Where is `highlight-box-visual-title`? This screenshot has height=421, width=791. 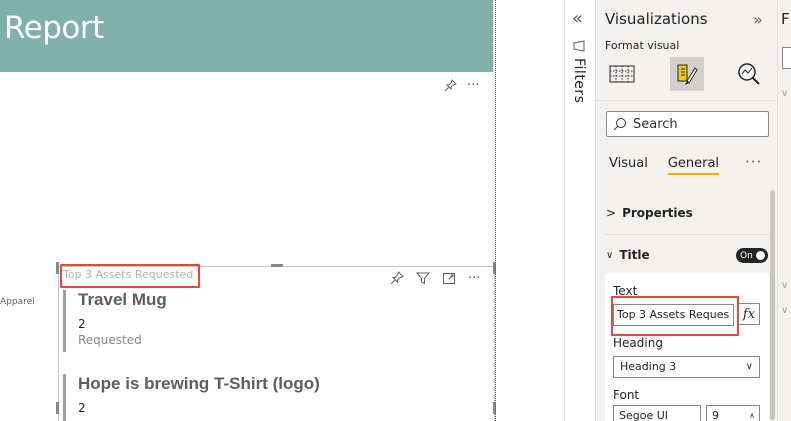
highlight-box-visual-title is located at coordinates (130, 276).